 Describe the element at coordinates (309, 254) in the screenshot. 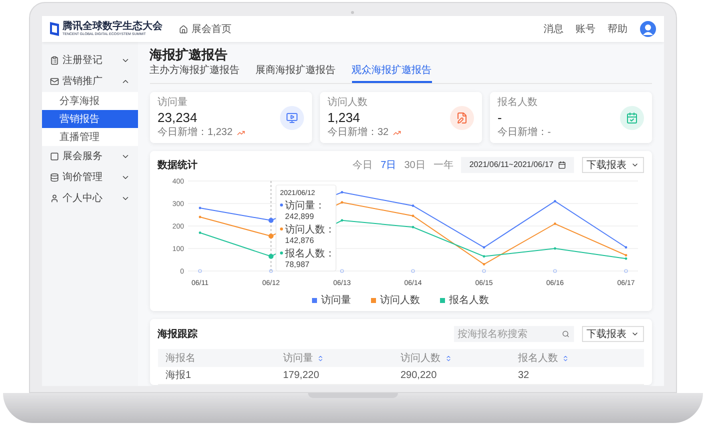

I see `tooltip-label: 报名人数：` at that location.